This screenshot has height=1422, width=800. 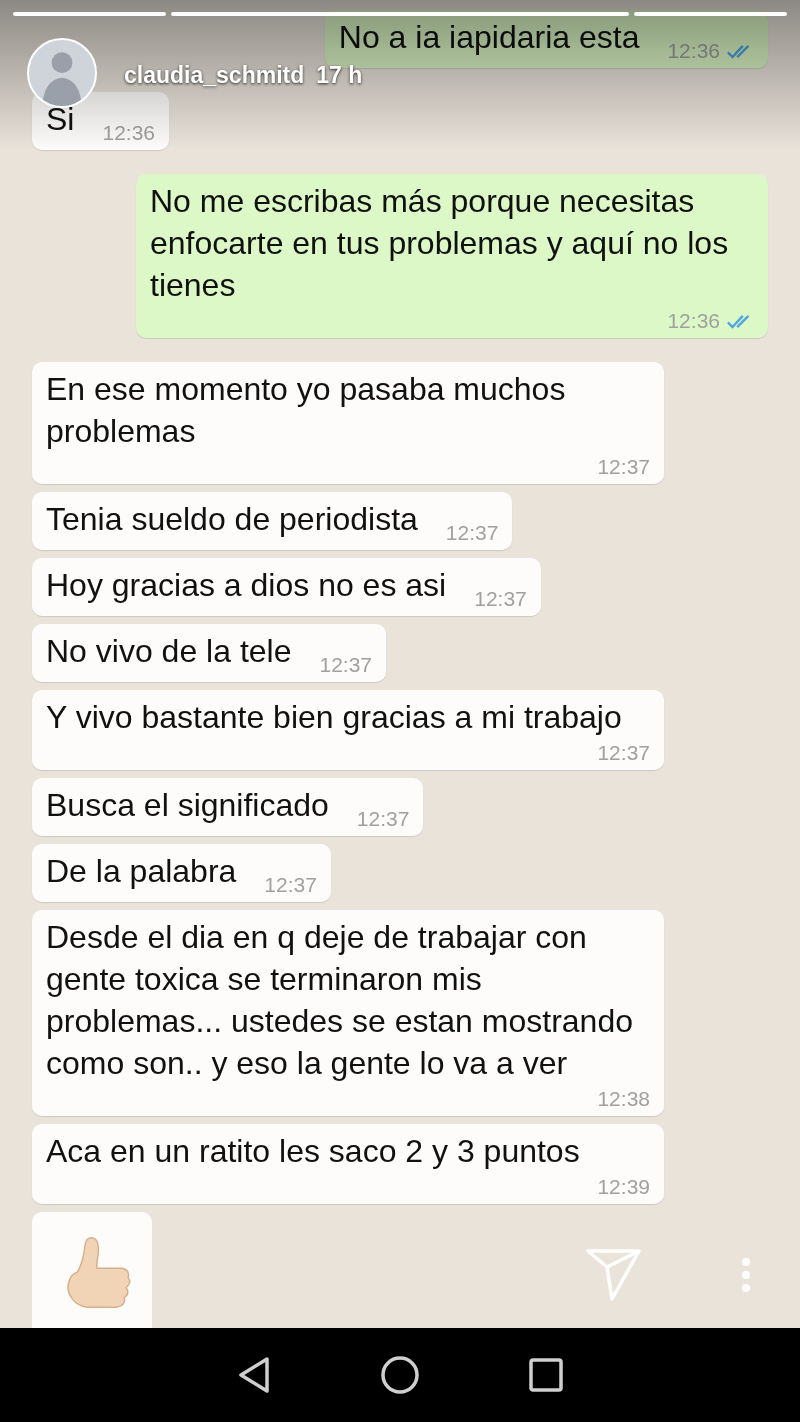 I want to click on message-time: 12:38, so click(x=623, y=1099).